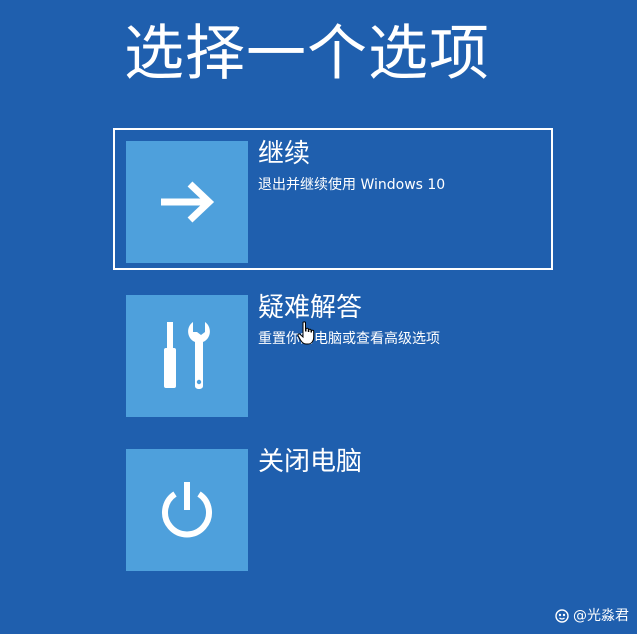  Describe the element at coordinates (349, 339) in the screenshot. I see `option-troubleshoot-description: 重置你的电脑或查看高级选项` at that location.